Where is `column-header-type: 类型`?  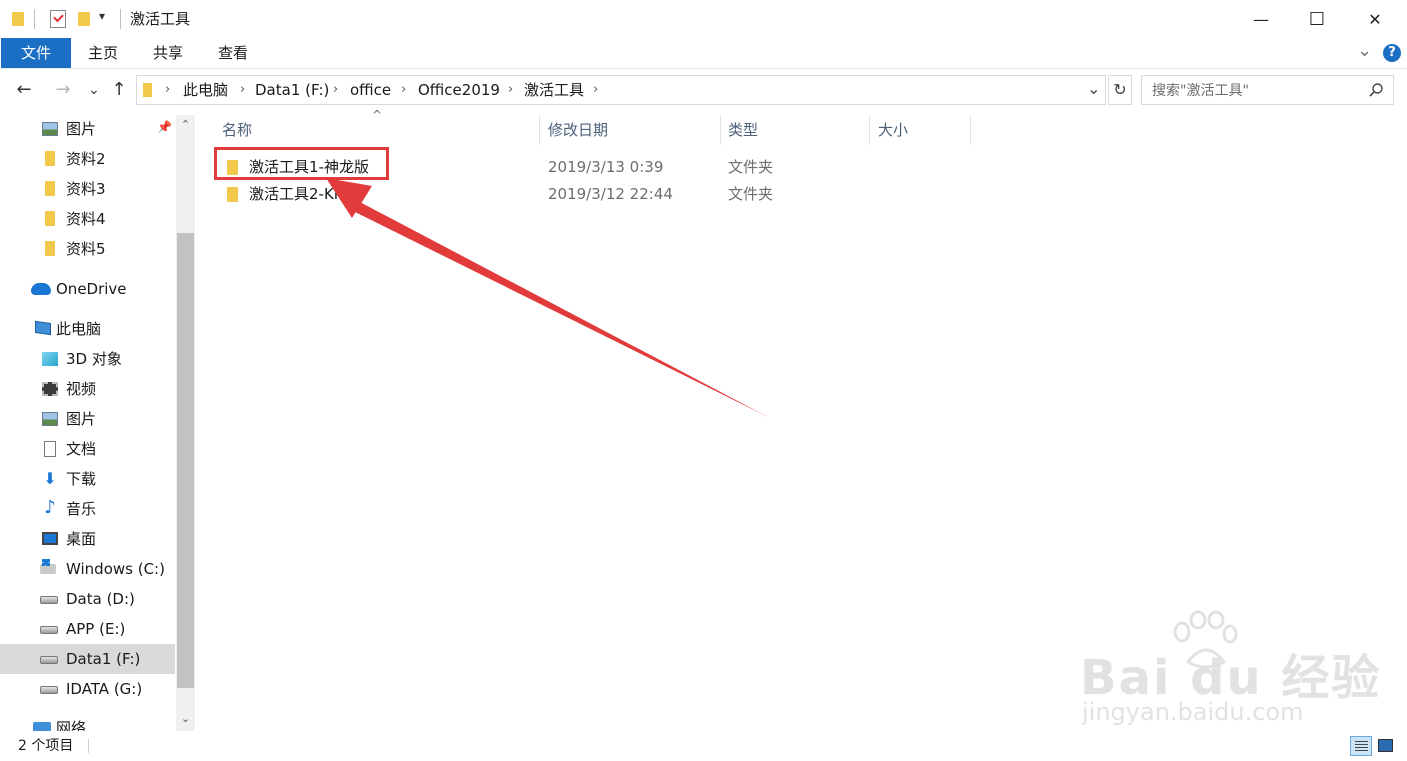 column-header-type: 类型 is located at coordinates (743, 130).